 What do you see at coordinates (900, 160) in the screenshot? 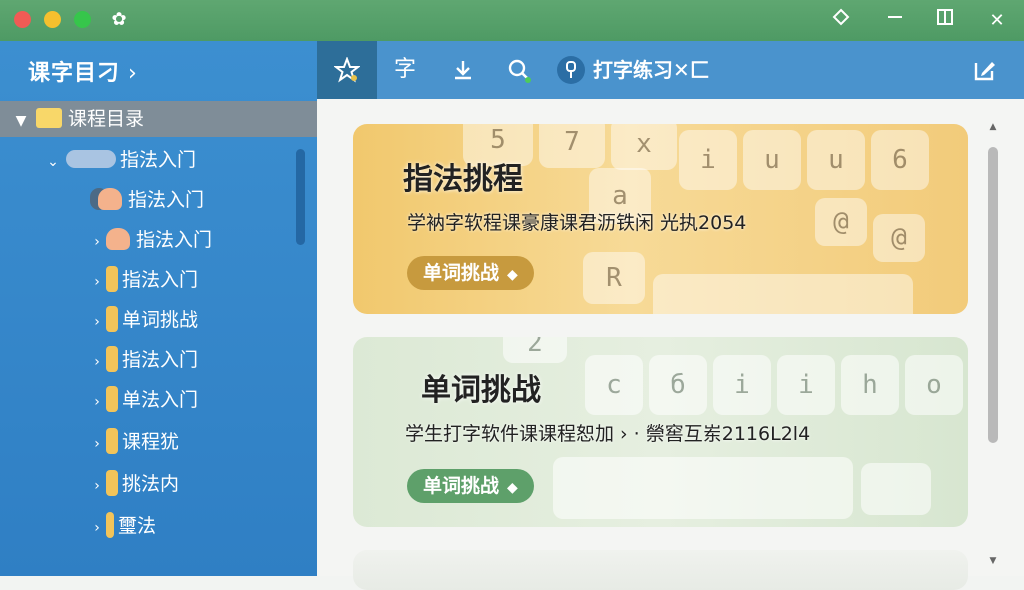
I see `keyboard-key-decoration: 6` at bounding box center [900, 160].